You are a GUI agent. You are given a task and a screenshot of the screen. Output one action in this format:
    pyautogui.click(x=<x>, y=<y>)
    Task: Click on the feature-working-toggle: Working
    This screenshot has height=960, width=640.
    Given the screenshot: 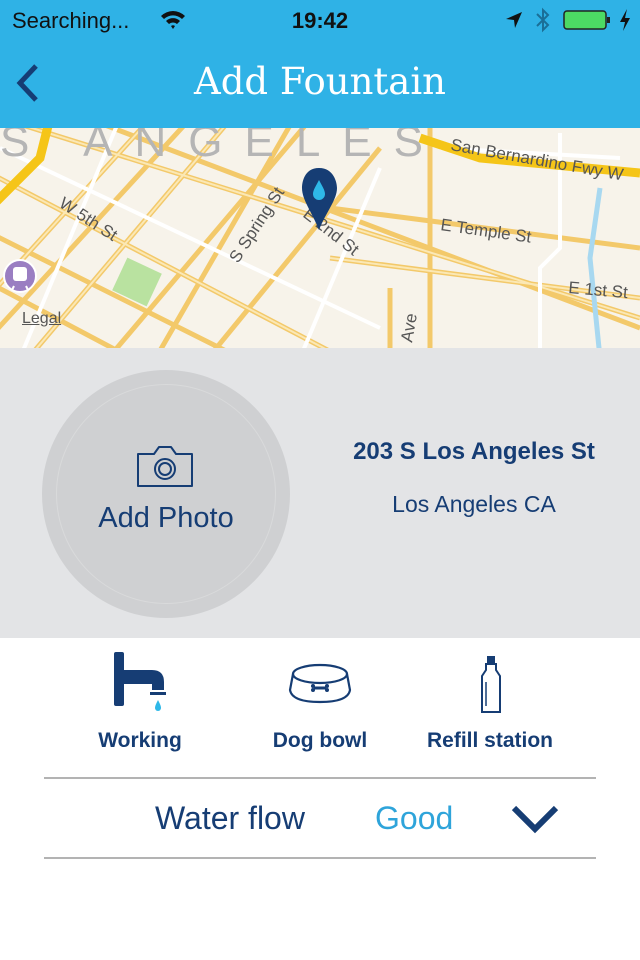 What is the action you would take?
    pyautogui.click(x=140, y=705)
    